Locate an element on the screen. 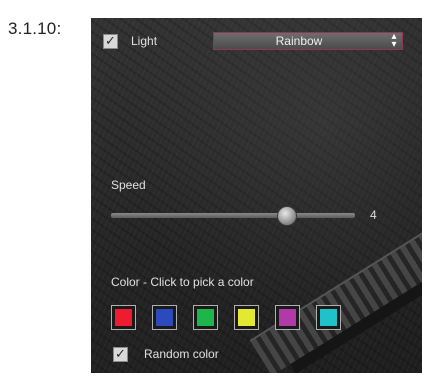 This screenshot has height=376, width=427. color-swatch-yellow is located at coordinates (246, 317).